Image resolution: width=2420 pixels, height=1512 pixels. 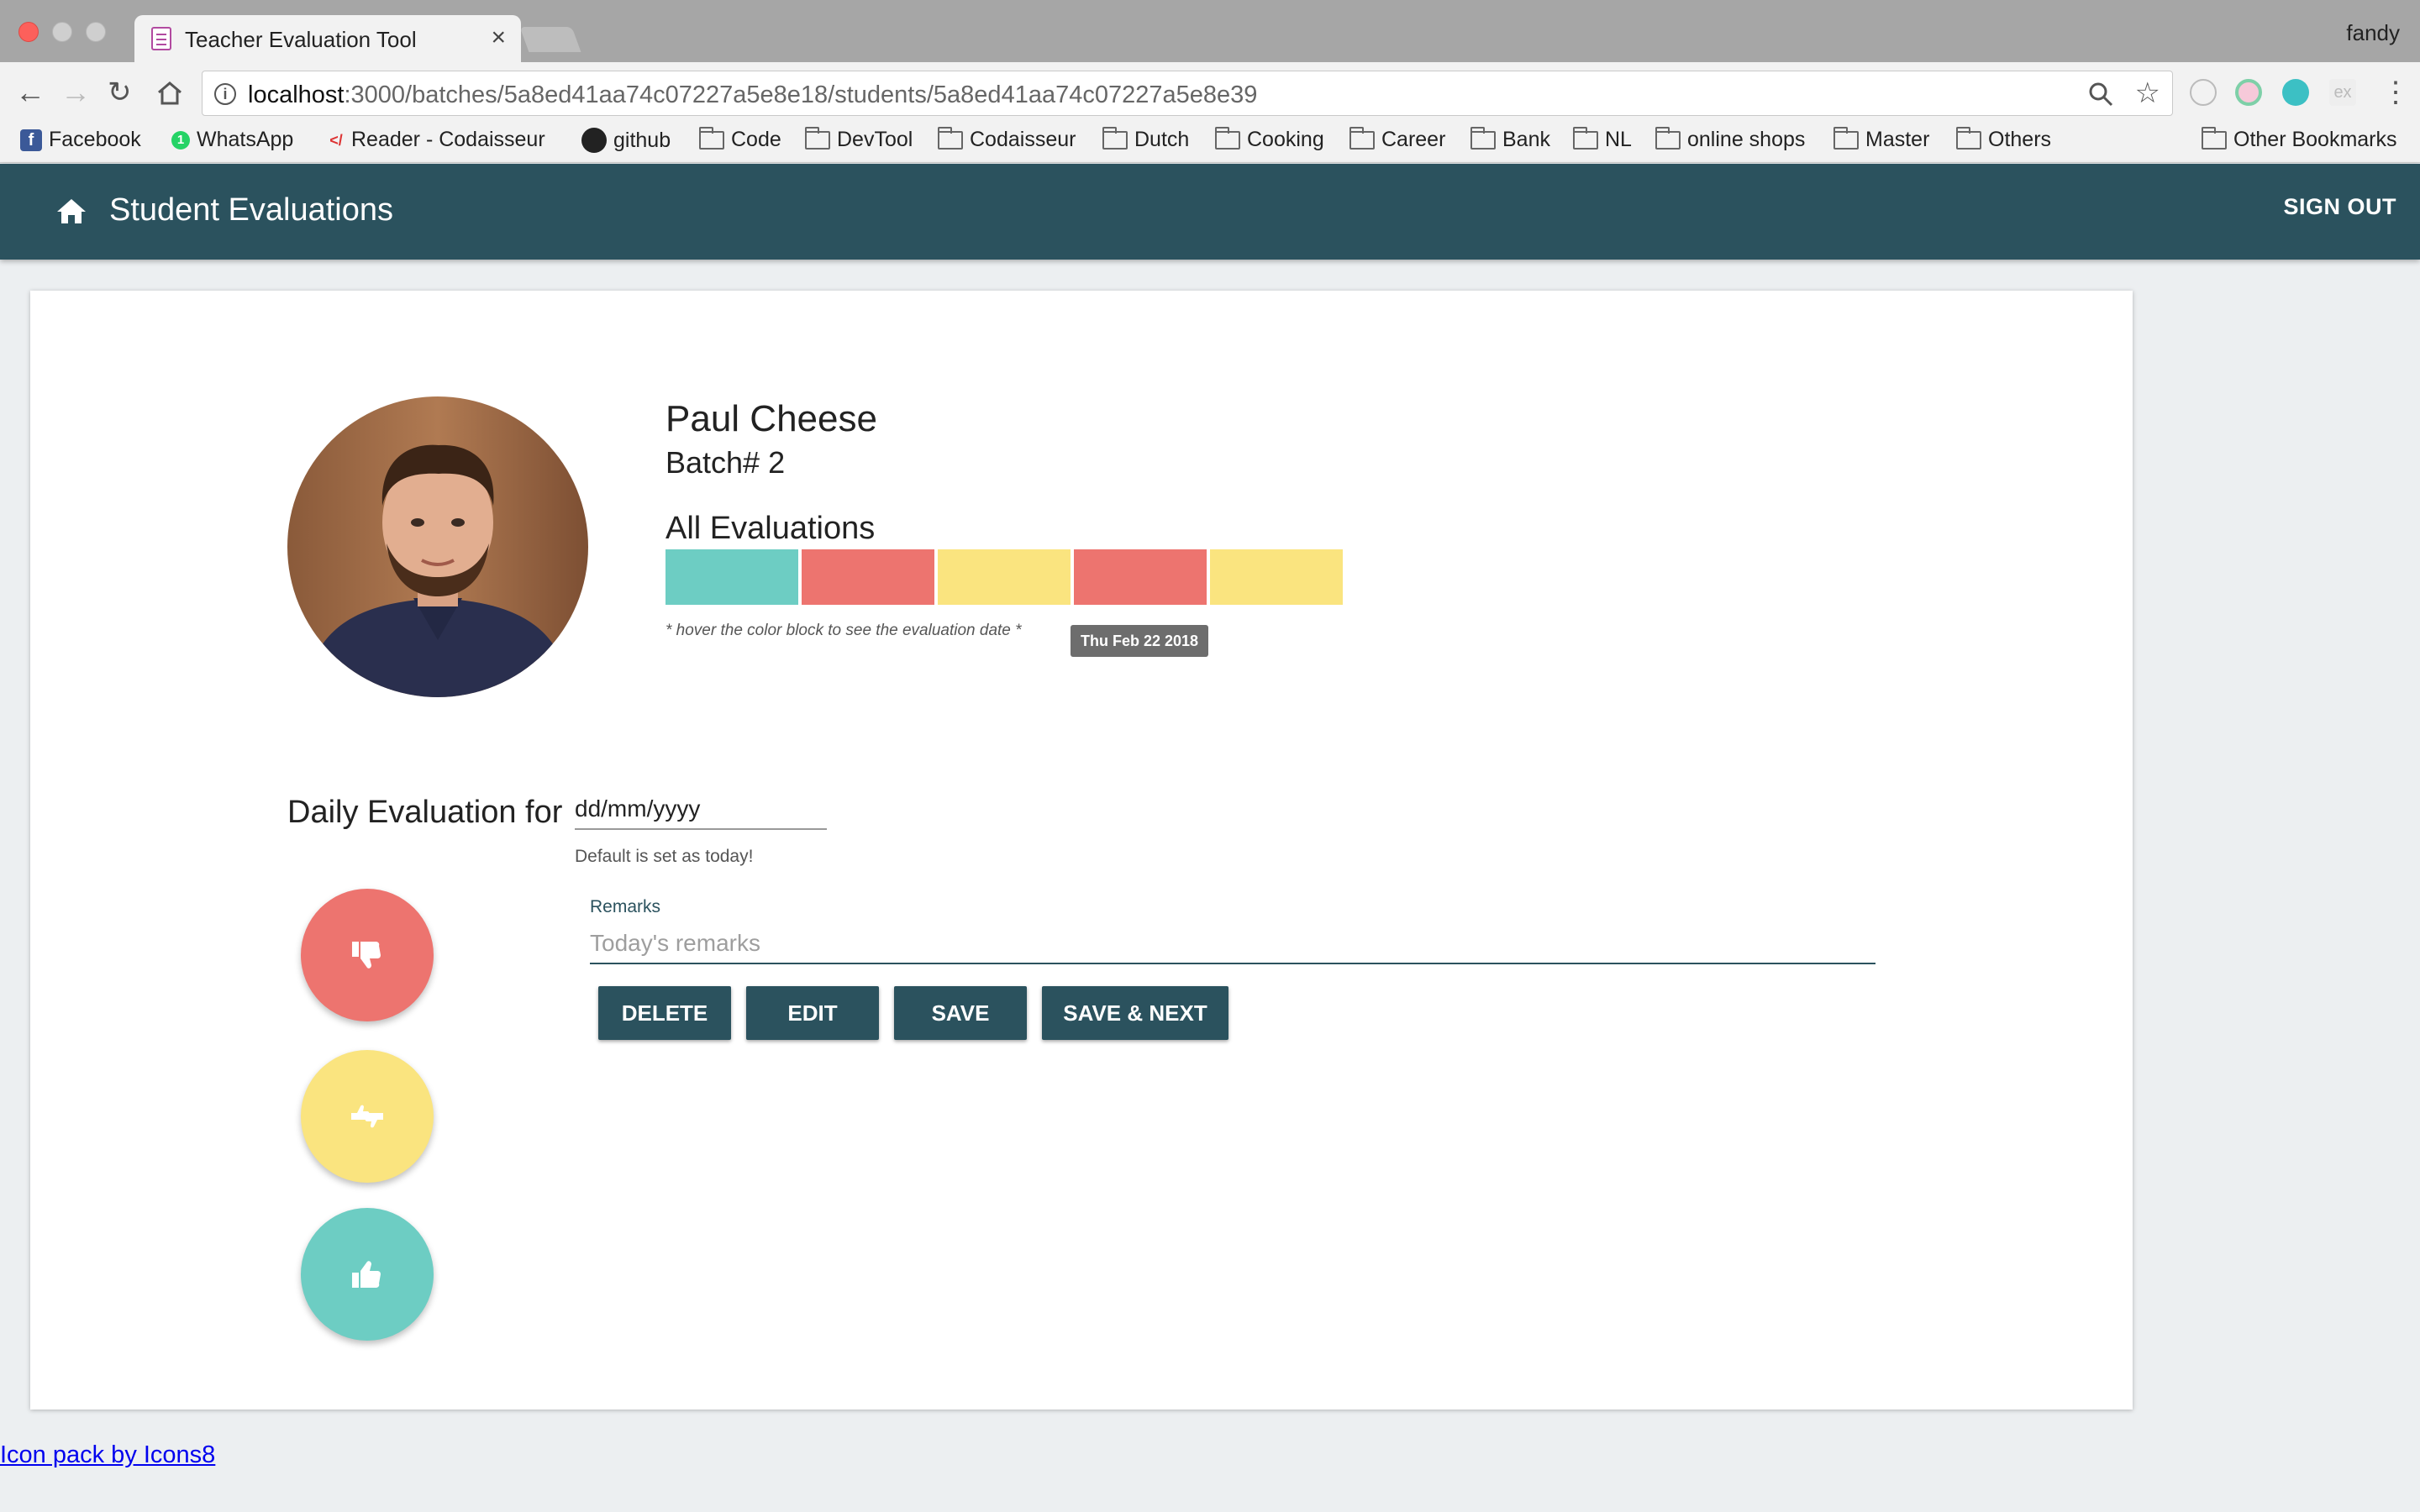 I want to click on student-name: Paul Cheese, so click(x=771, y=418).